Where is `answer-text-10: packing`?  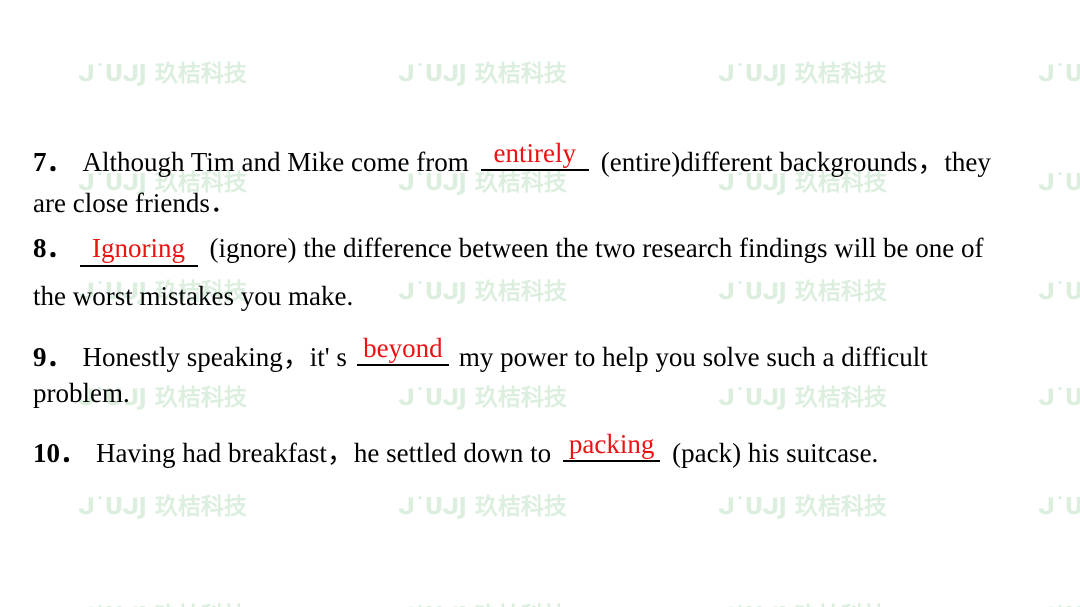 answer-text-10: packing is located at coordinates (611, 444).